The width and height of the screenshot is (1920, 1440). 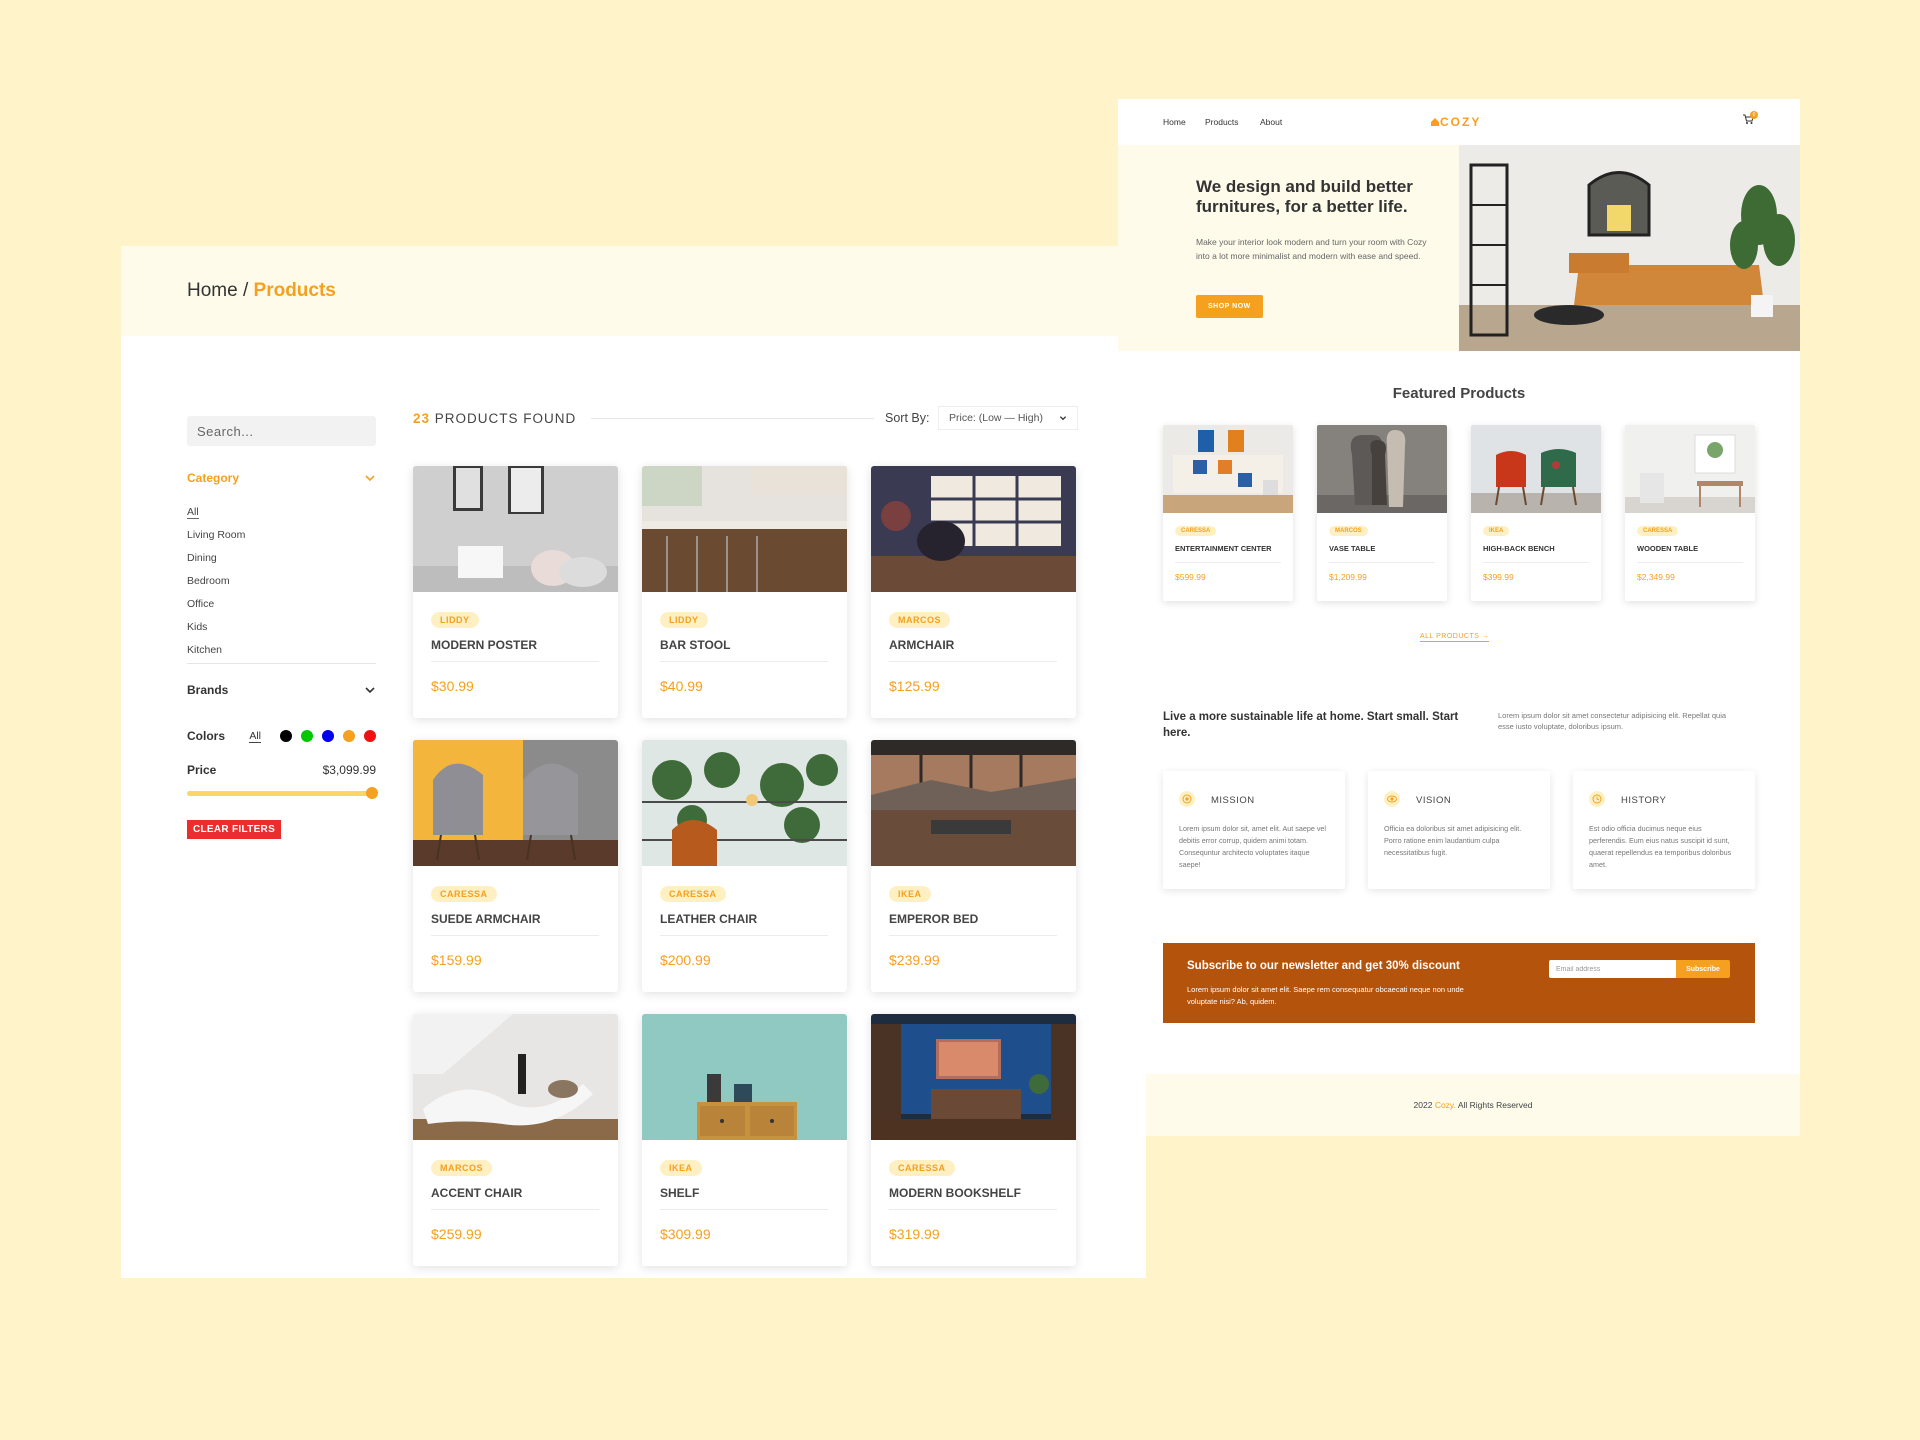 I want to click on subscribe-button: Subscribe, so click(x=1703, y=969).